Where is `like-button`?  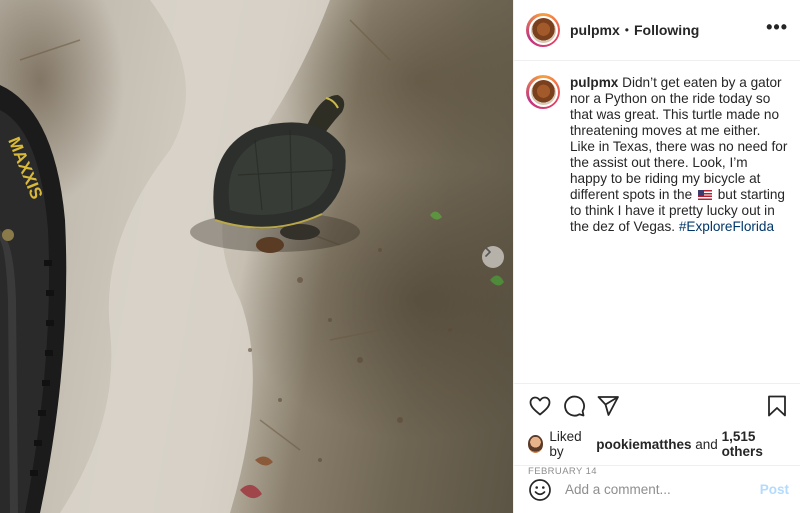 like-button is located at coordinates (540, 406).